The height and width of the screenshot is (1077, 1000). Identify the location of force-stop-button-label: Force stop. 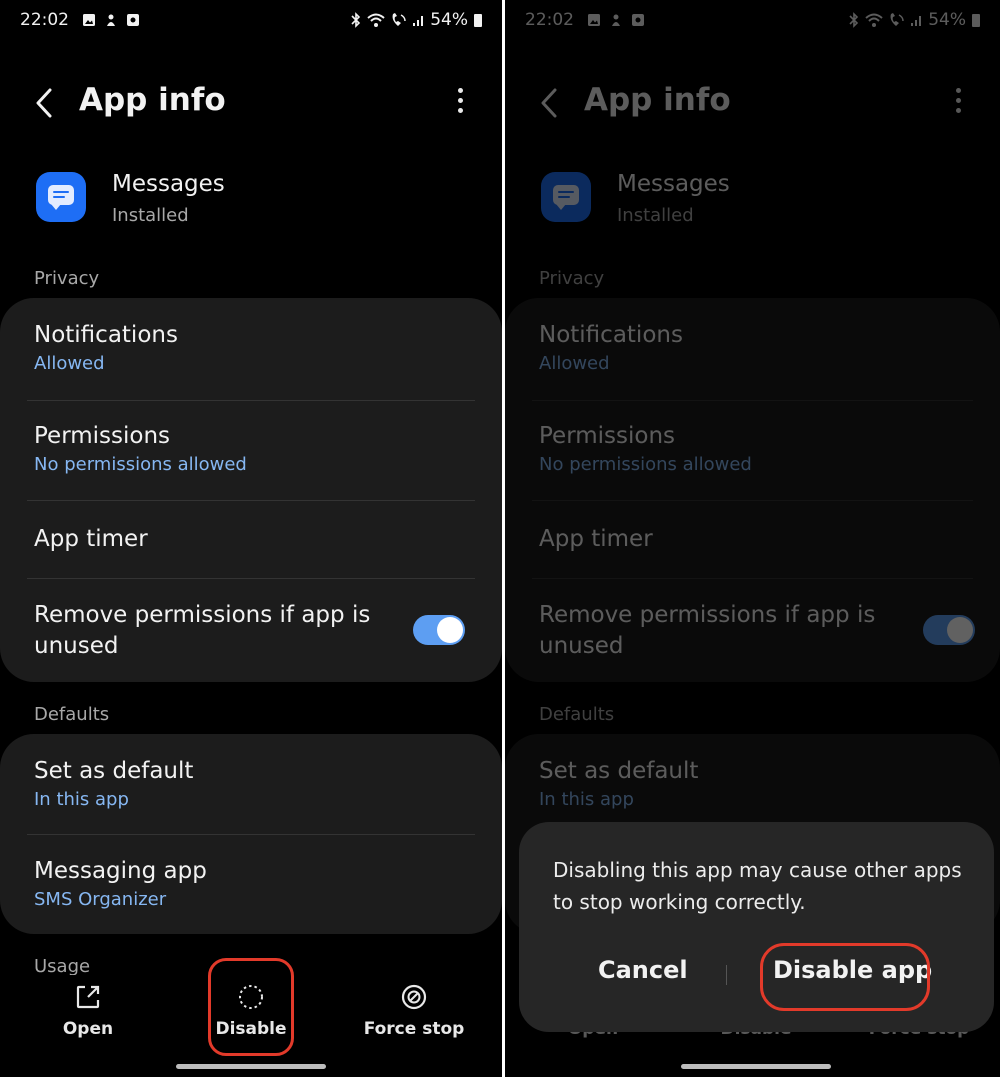
(414, 1029).